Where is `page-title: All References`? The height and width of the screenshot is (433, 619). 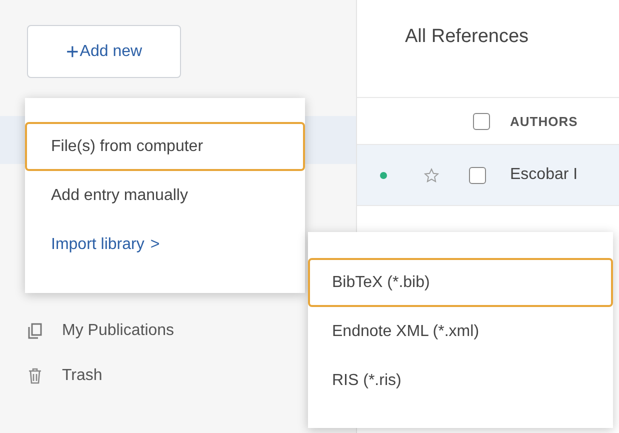 page-title: All References is located at coordinates (467, 37).